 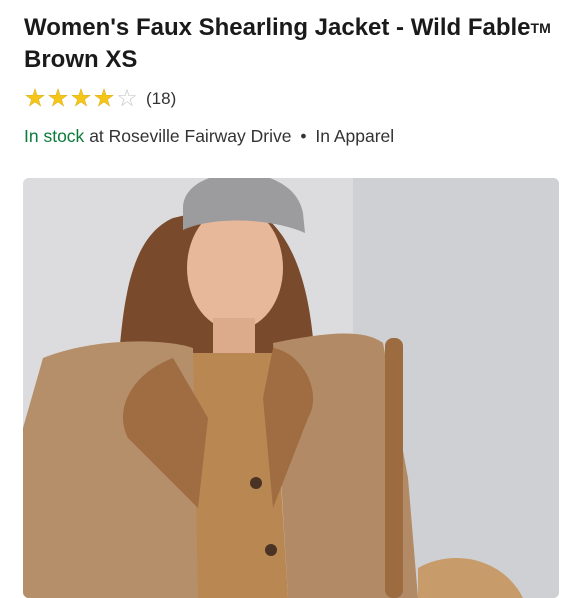 What do you see at coordinates (190, 136) in the screenshot?
I see `store-location: at Roseville Fairway Drive` at bounding box center [190, 136].